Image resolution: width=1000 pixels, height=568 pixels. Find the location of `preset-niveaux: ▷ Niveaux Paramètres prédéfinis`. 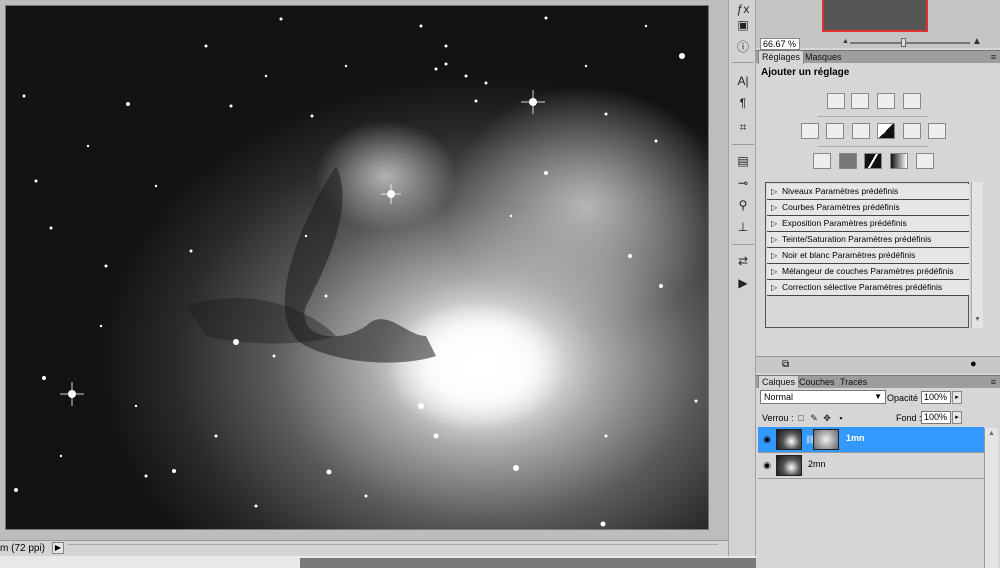

preset-niveaux: ▷ Niveaux Paramètres prédéfinis is located at coordinates (868, 192).